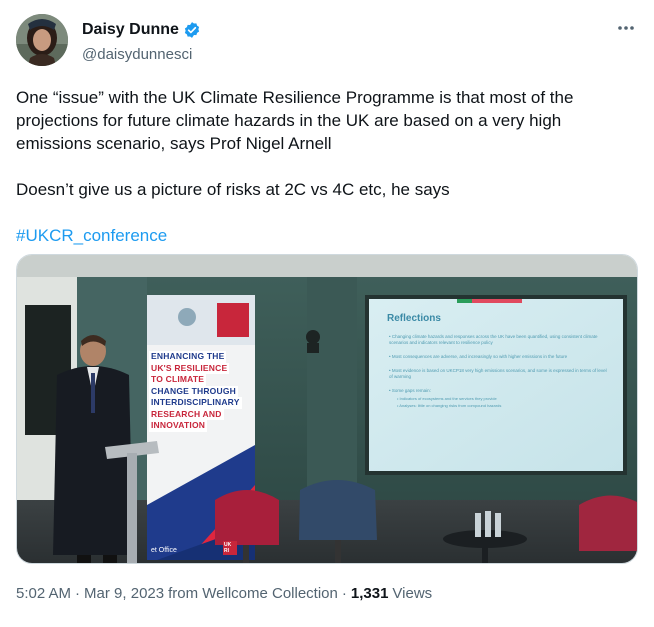  Describe the element at coordinates (178, 380) in the screenshot. I see `banner-line: TO CLIMATE` at that location.